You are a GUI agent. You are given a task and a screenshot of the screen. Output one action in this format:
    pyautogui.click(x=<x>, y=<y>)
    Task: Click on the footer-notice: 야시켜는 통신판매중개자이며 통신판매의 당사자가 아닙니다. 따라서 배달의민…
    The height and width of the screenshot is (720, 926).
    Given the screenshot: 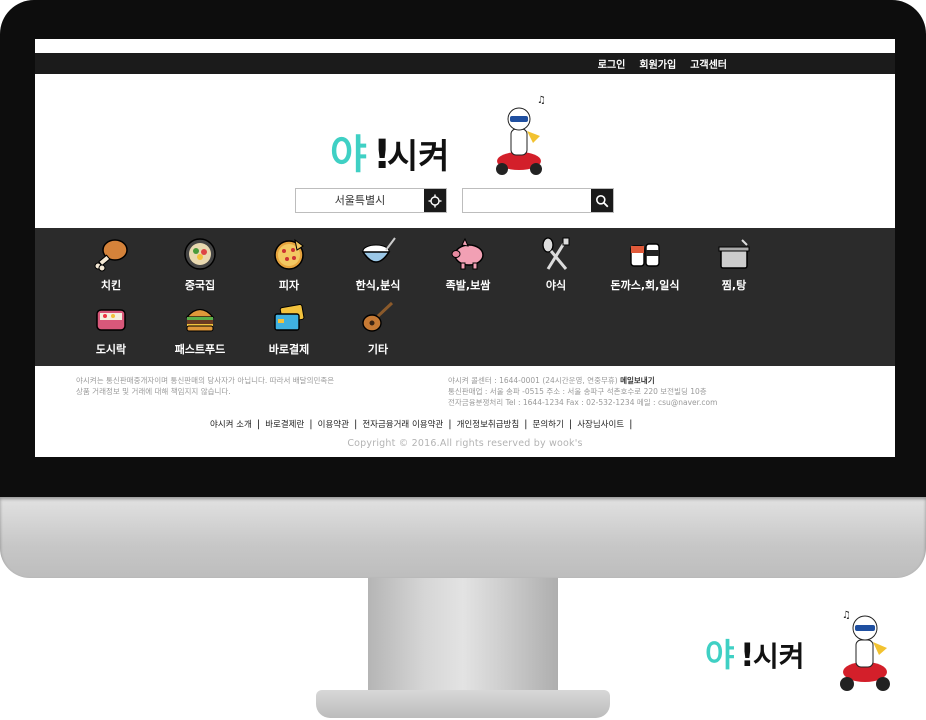 What is the action you would take?
    pyautogui.click(x=205, y=386)
    